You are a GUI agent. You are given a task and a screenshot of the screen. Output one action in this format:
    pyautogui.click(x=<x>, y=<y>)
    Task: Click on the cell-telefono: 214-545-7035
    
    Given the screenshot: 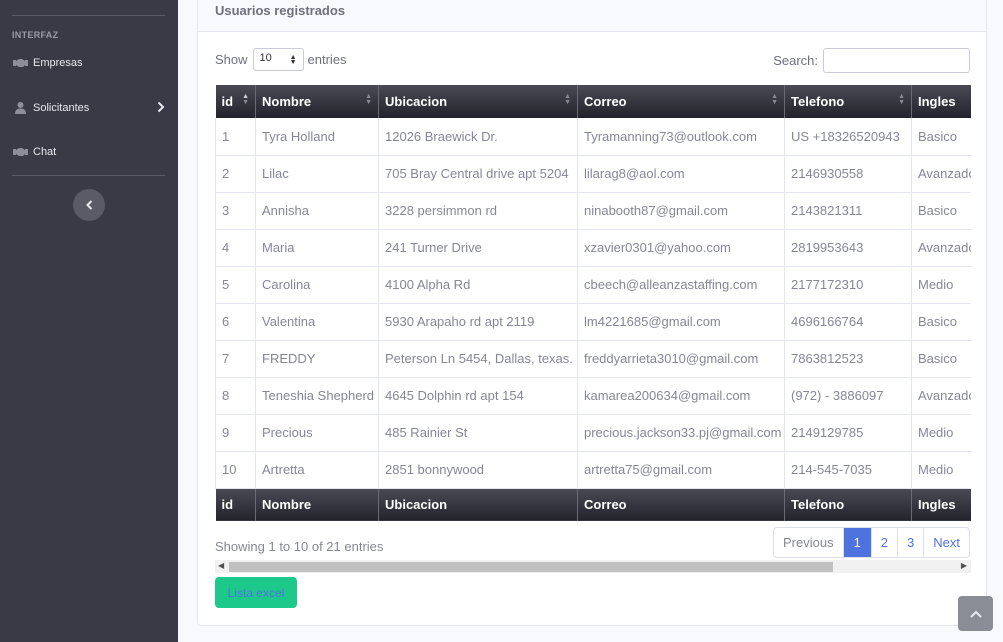 What is the action you would take?
    pyautogui.click(x=848, y=470)
    